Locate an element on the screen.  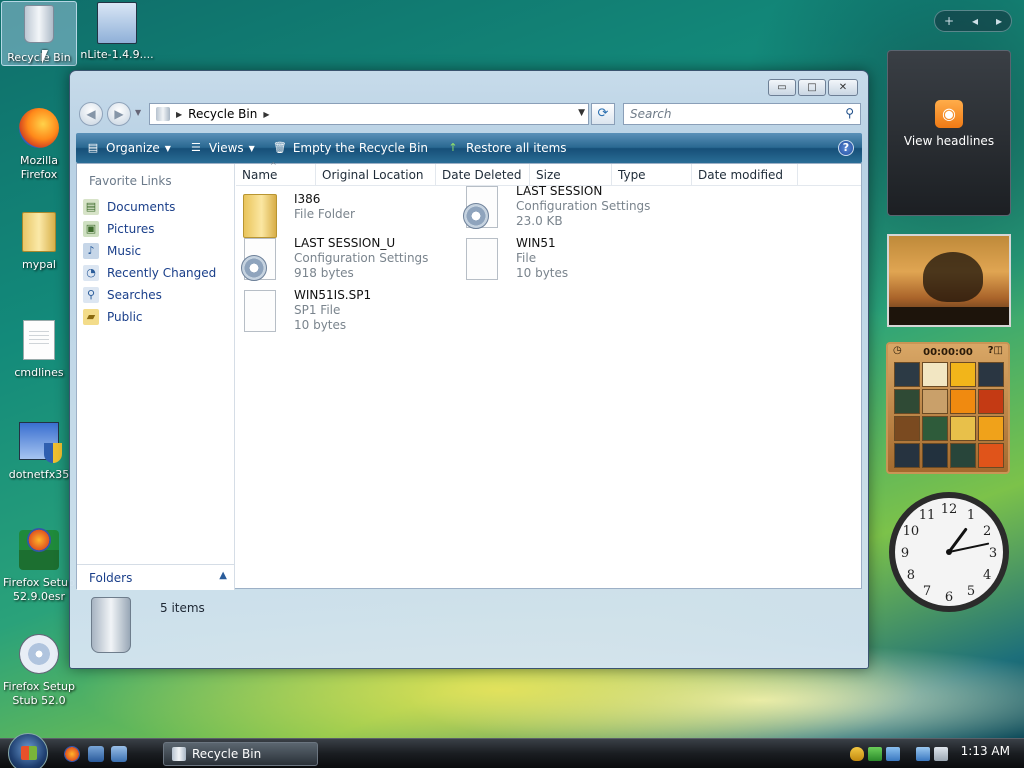
views-label: Views is located at coordinates (226, 148).